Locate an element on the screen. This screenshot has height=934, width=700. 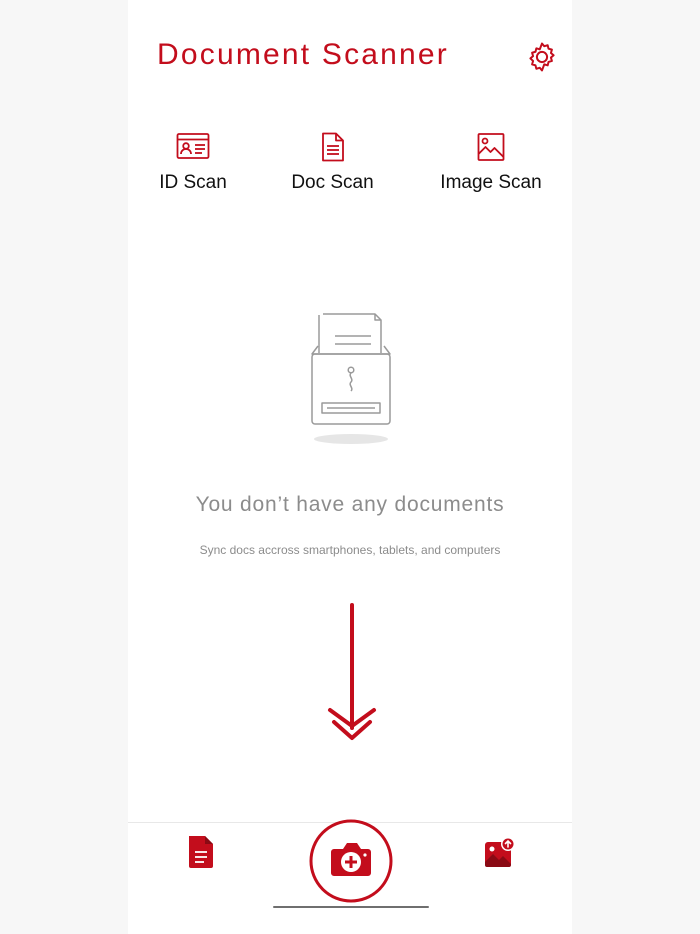
empty-state-title: You don’t have any documents is located at coordinates (350, 504).